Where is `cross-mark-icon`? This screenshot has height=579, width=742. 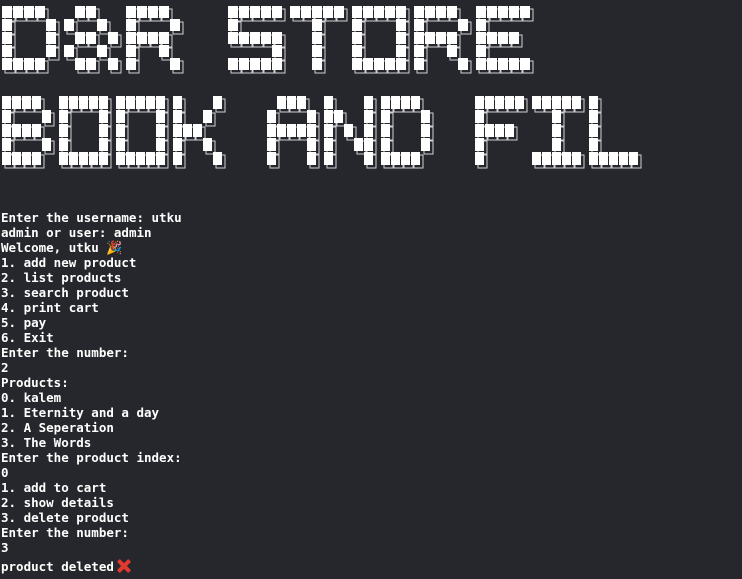 cross-mark-icon is located at coordinates (124, 566).